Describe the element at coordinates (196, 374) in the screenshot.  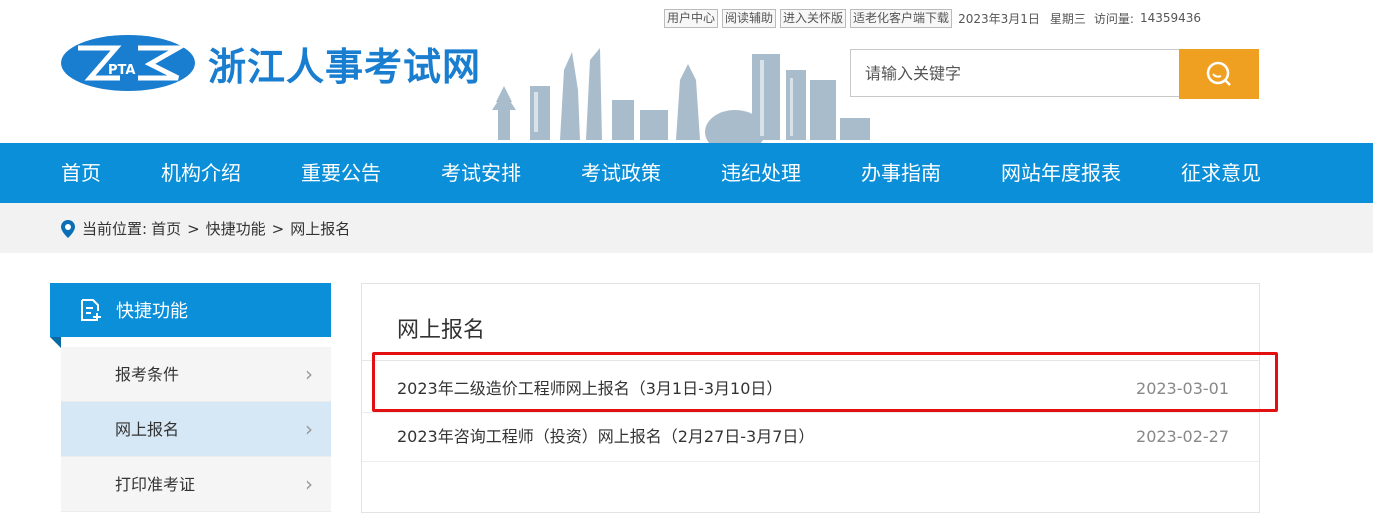
I see `sidebar-item-exam-conditions: 报考条件 ›` at that location.